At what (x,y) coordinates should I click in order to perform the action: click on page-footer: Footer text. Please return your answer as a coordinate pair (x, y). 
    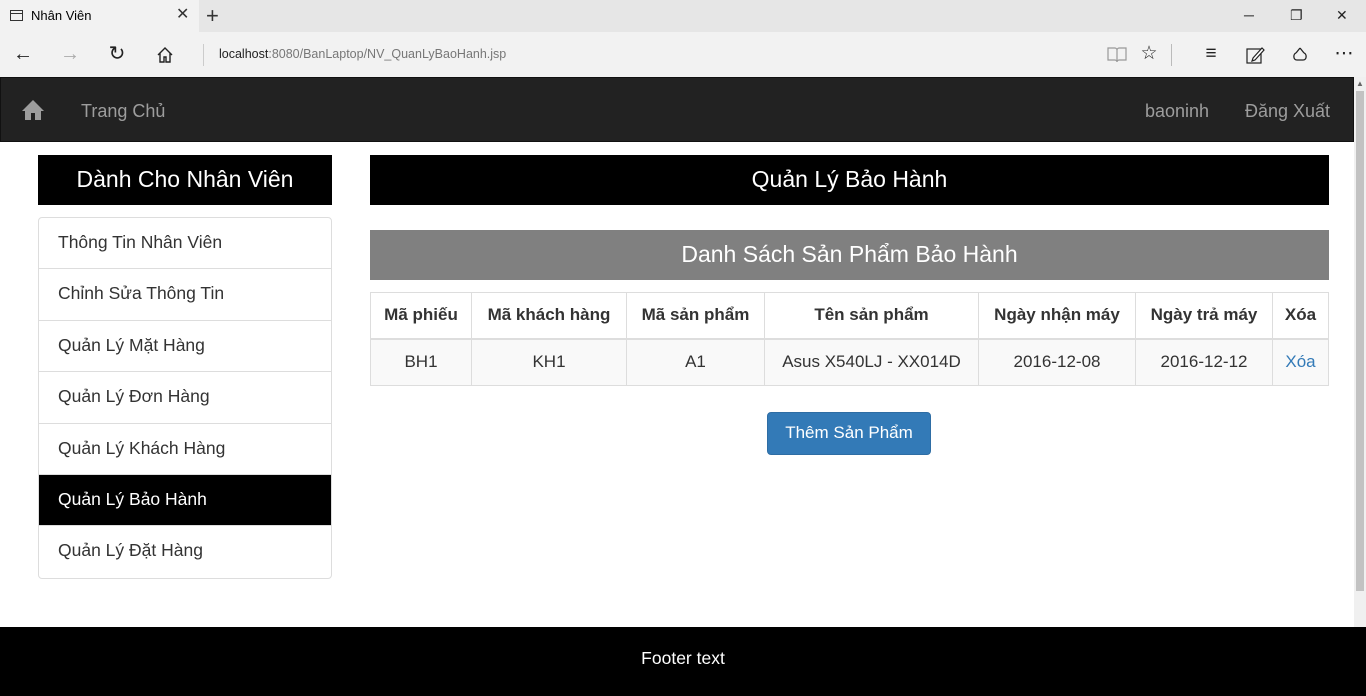
    Looking at the image, I should click on (683, 661).